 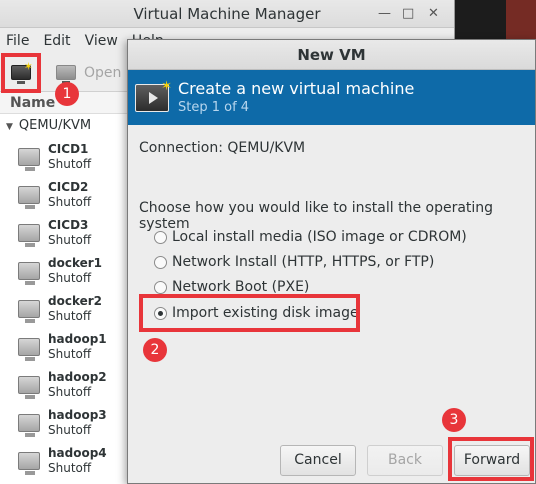 I want to click on minimize-icon: —, so click(x=384, y=14).